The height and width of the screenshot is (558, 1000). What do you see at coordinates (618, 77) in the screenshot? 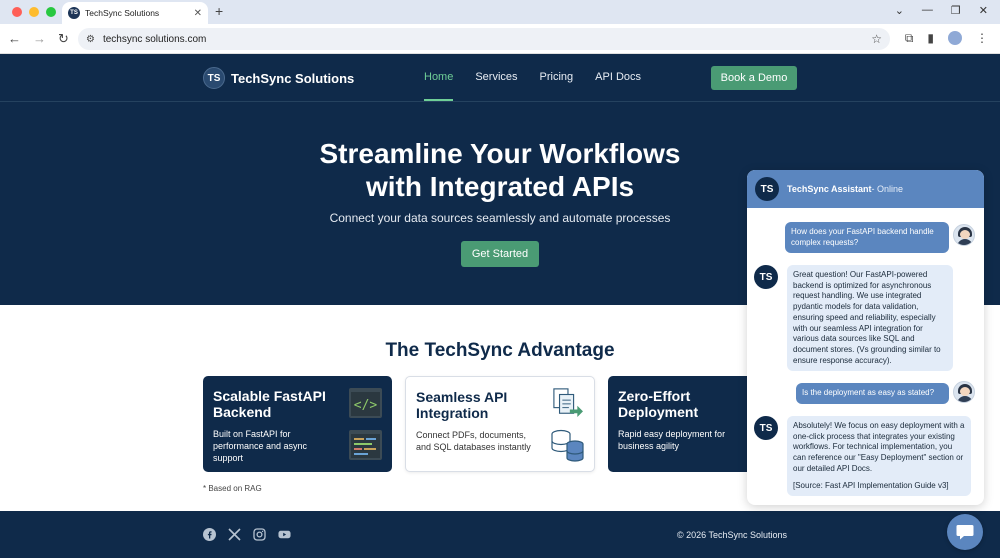
I see `nav-item-api-docs: API Docs` at bounding box center [618, 77].